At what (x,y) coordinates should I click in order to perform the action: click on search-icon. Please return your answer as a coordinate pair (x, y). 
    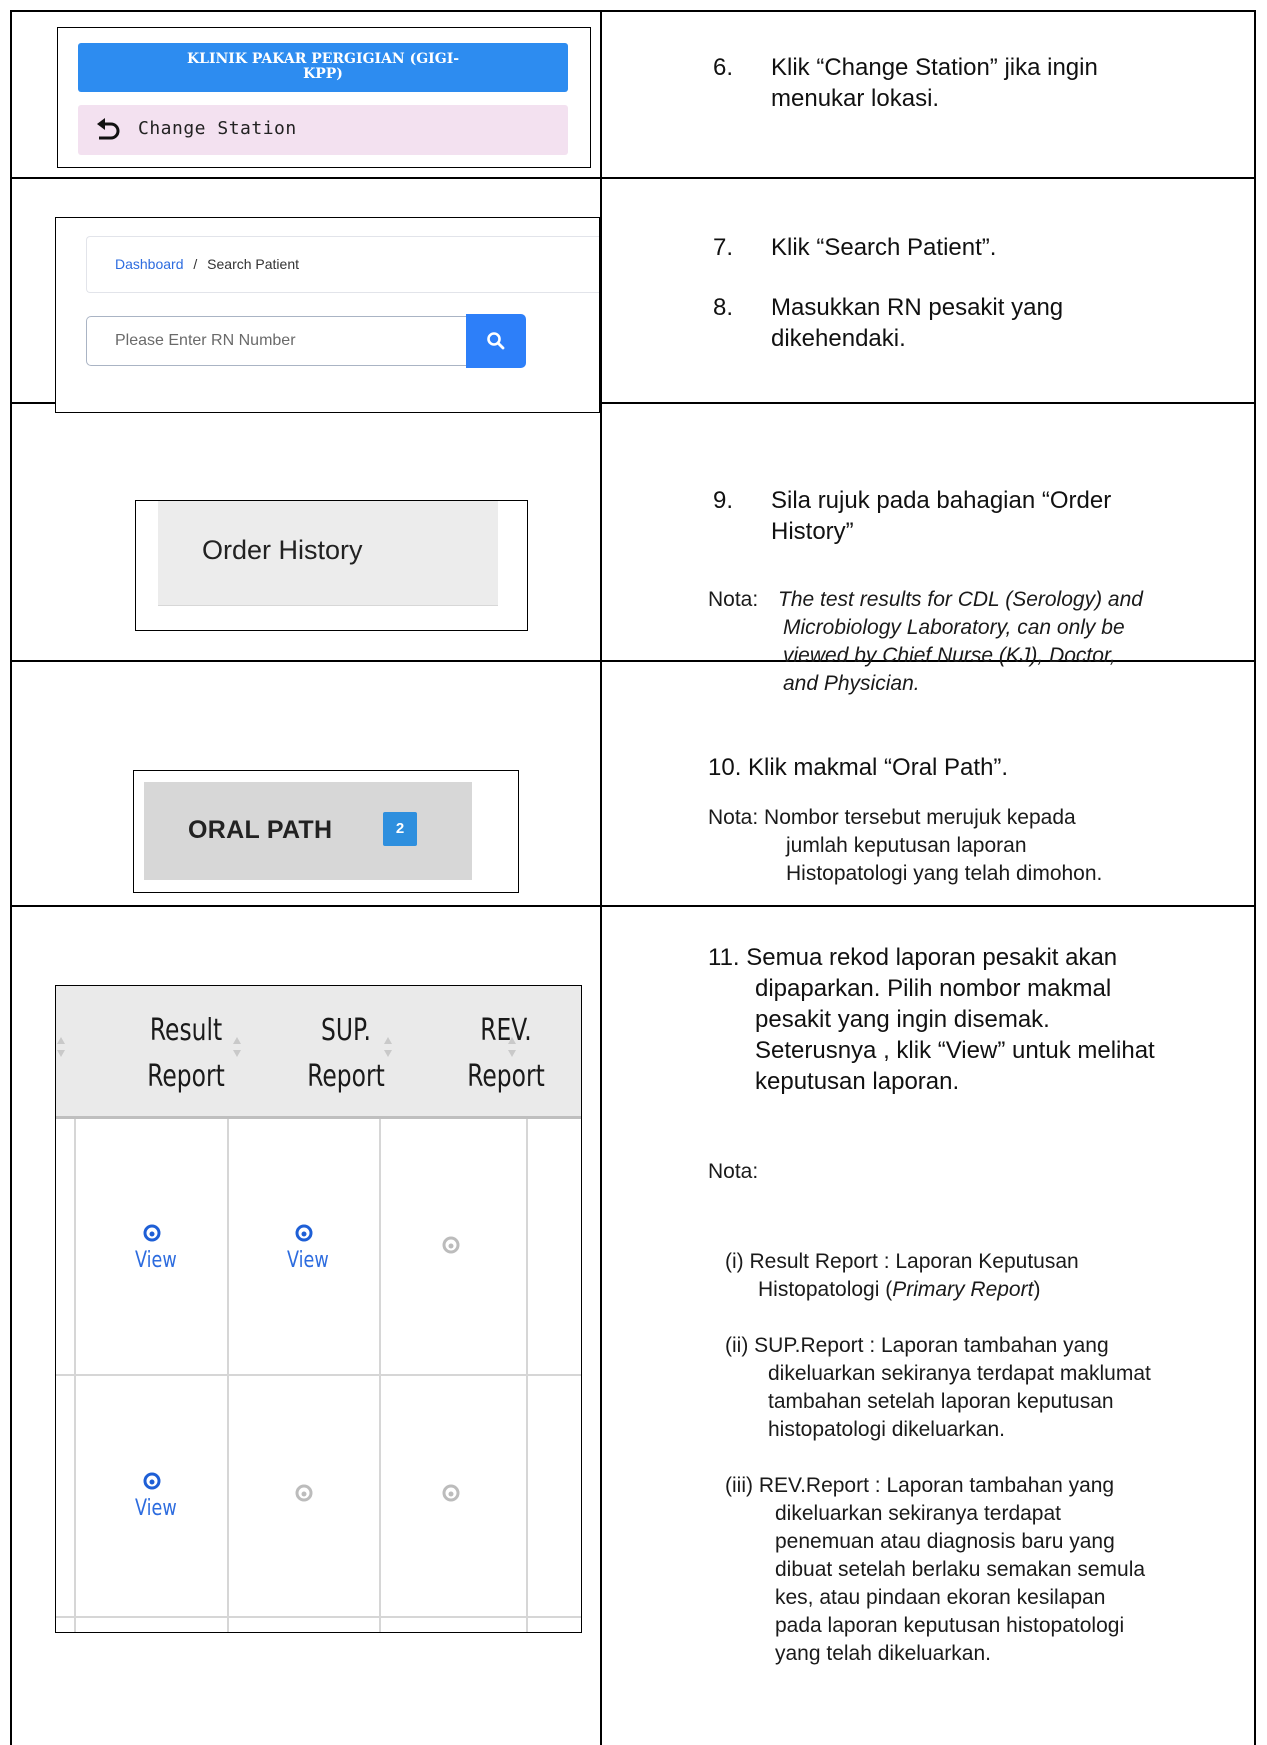
    Looking at the image, I should click on (496, 341).